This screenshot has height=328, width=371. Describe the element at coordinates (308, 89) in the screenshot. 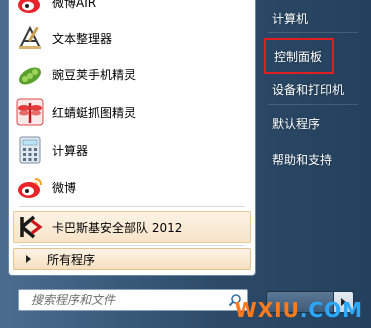

I see `right-item-label: 设备和打印机` at that location.